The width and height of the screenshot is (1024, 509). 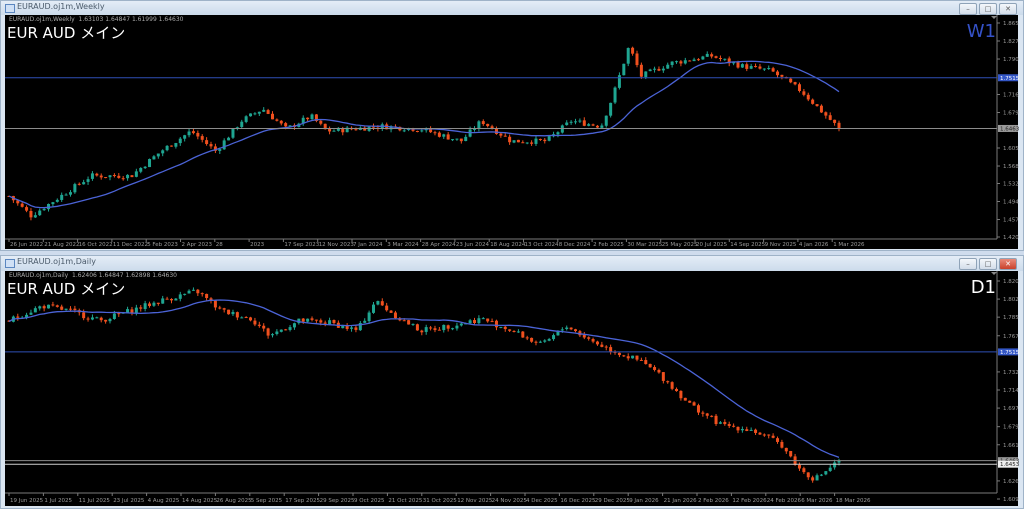 I want to click on price-tick-label: 1.66170, so click(x=1011, y=446).